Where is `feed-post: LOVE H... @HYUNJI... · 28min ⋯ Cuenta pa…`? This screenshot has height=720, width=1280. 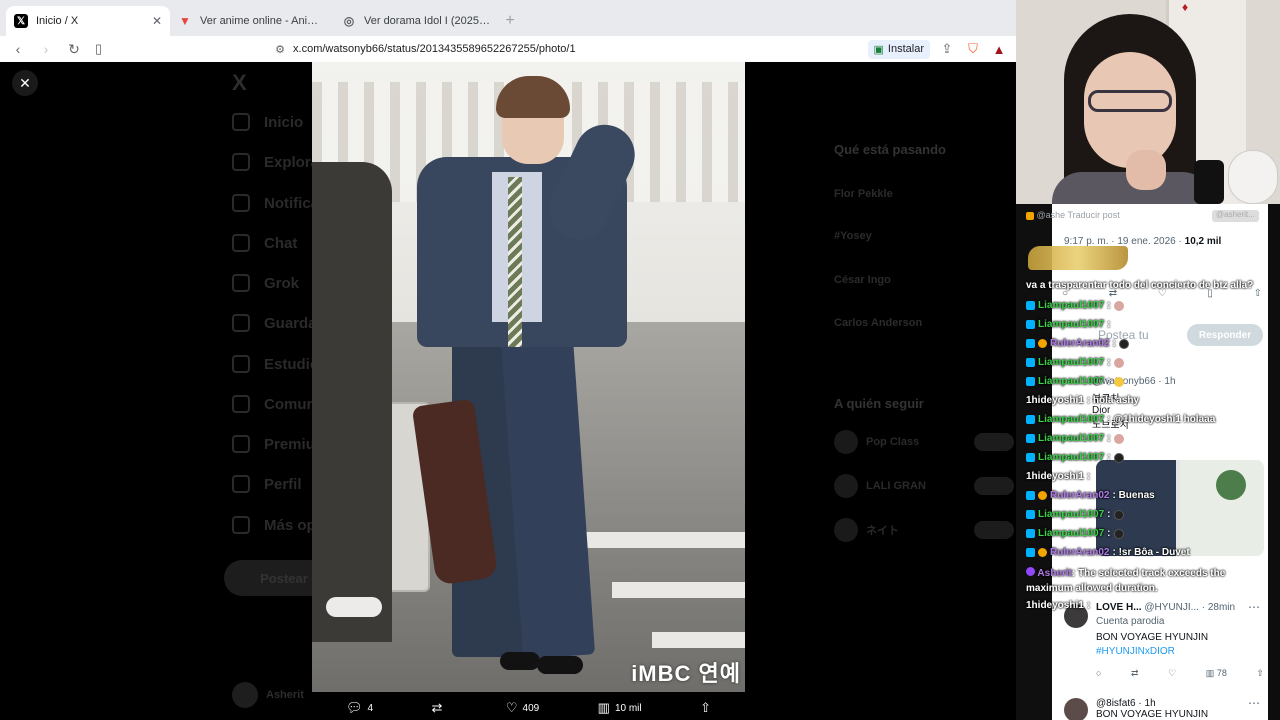
feed-post: LOVE H... @HYUNJI... · 28min ⋯ Cuenta pa… is located at coordinates (1160, 658).